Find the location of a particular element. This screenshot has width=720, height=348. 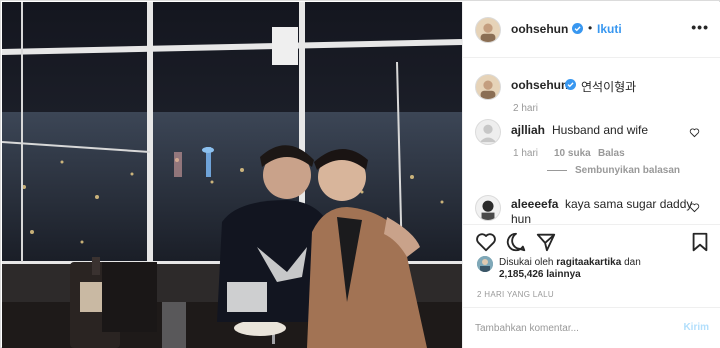

add-comment-input is located at coordinates (570, 328).